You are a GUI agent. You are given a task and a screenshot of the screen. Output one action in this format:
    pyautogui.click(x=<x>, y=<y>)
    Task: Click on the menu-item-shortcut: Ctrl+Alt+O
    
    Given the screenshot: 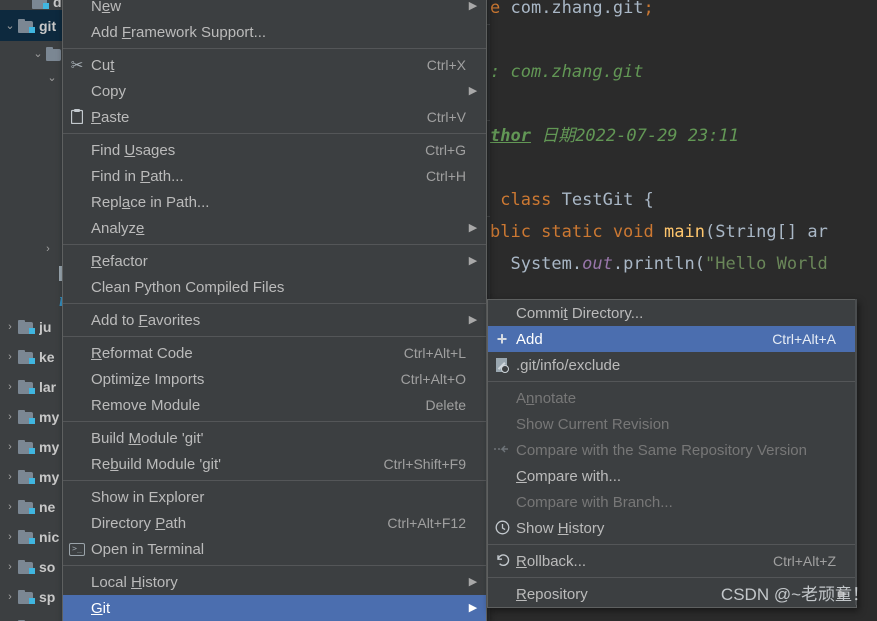 What is the action you would take?
    pyautogui.click(x=433, y=379)
    